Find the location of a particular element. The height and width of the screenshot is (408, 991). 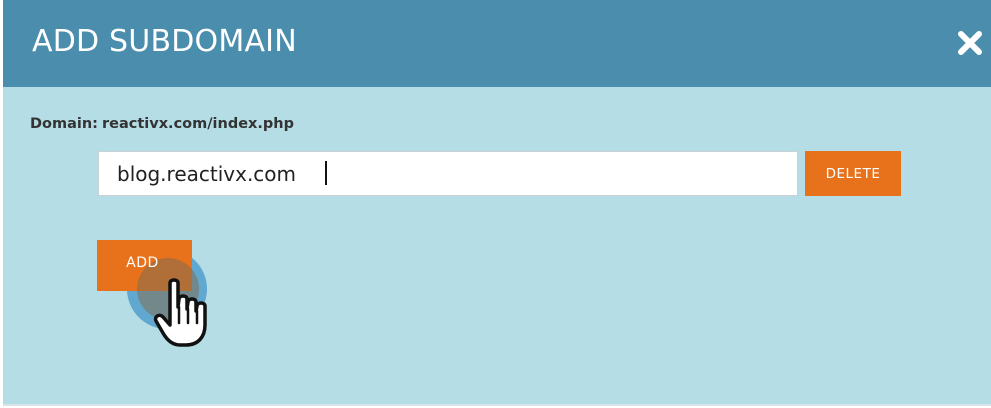

add-button-label: ADD is located at coordinates (142, 262).